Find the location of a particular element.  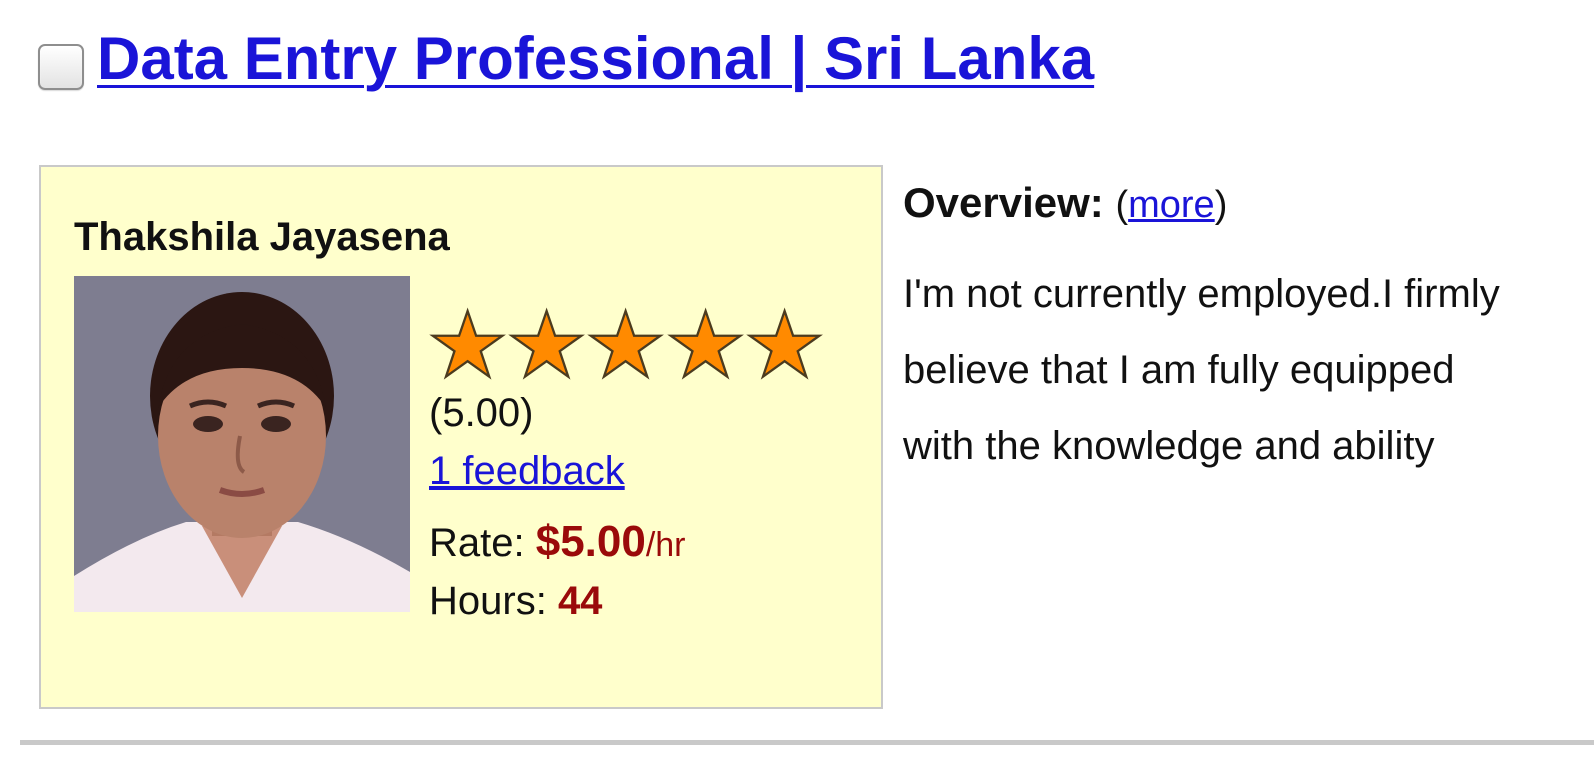

overview-label: Overview: is located at coordinates (1003, 202).